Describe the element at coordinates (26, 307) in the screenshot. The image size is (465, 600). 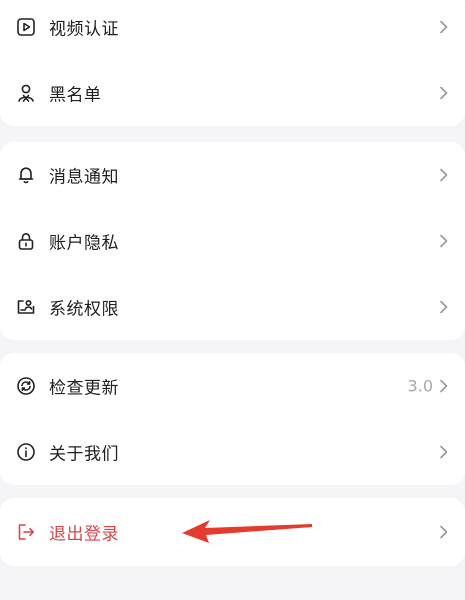
I see `id-card-icon` at that location.